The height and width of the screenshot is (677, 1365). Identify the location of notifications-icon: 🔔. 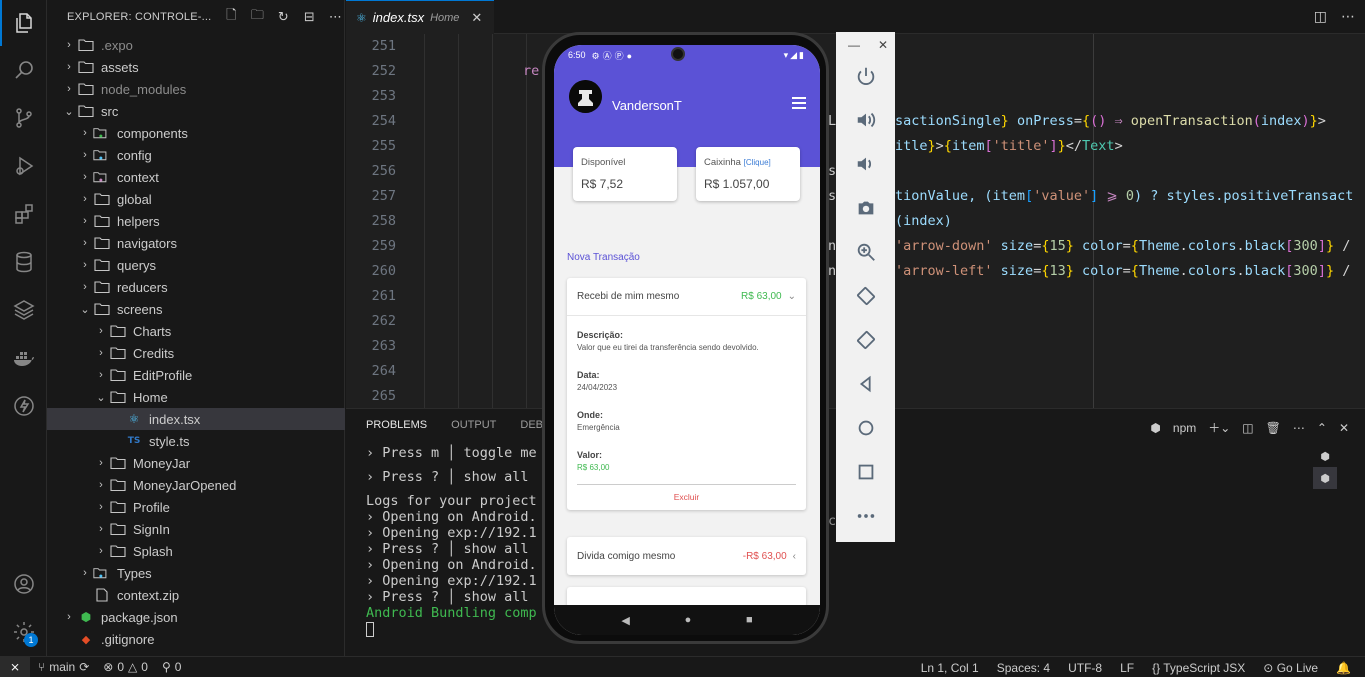
(1343, 668).